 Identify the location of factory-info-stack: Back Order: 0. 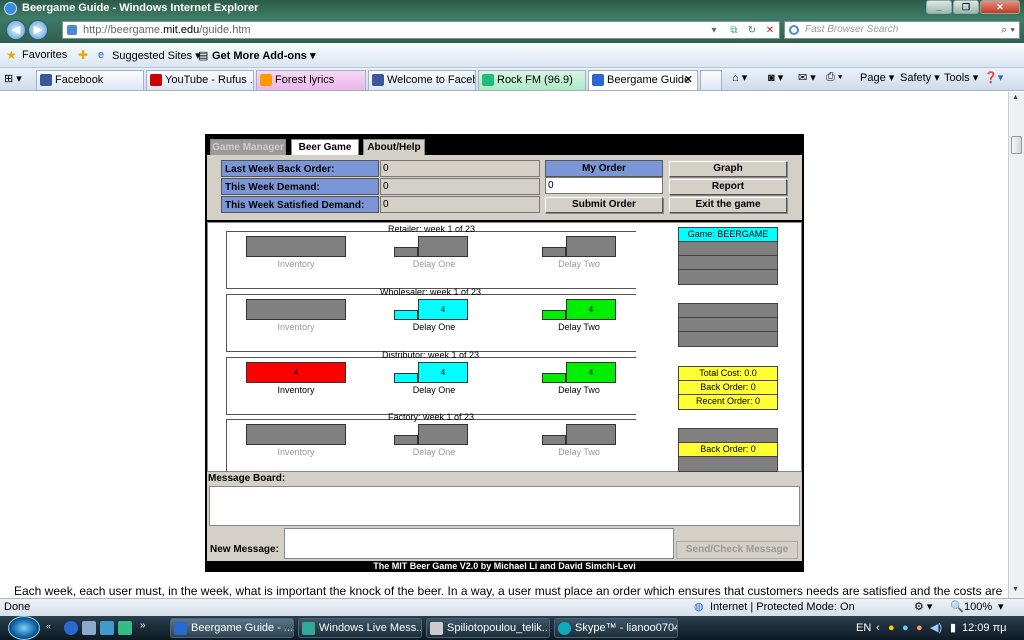
(728, 450).